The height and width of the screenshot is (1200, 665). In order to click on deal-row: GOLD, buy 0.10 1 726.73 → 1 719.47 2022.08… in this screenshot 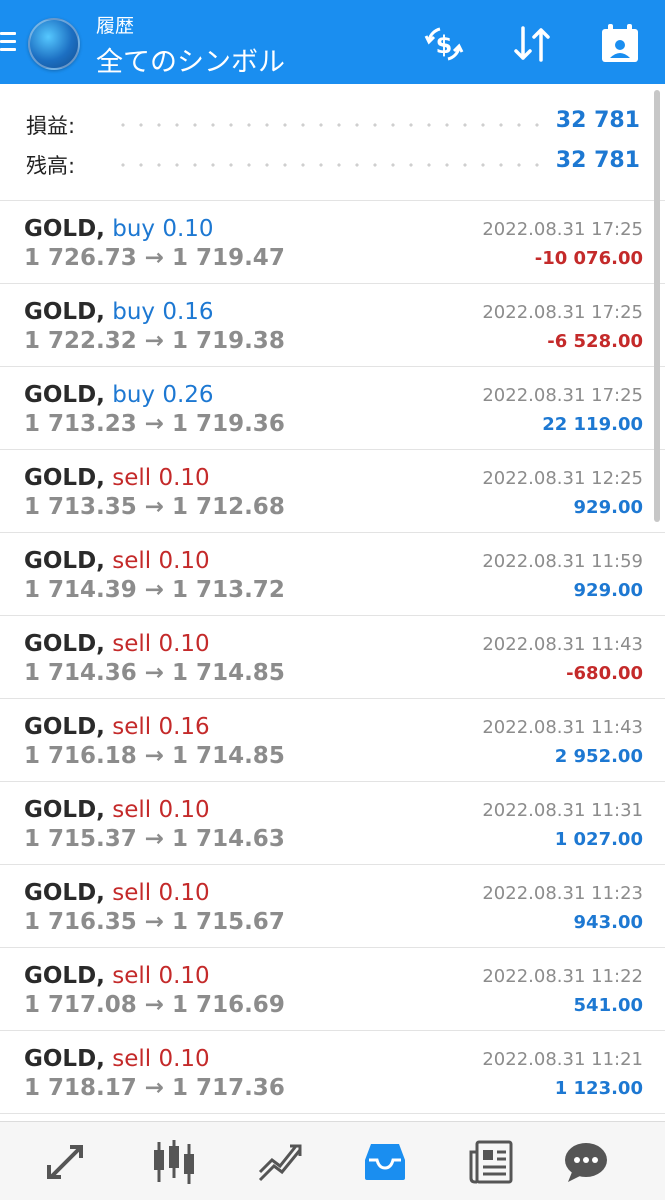, I will do `click(332, 242)`.